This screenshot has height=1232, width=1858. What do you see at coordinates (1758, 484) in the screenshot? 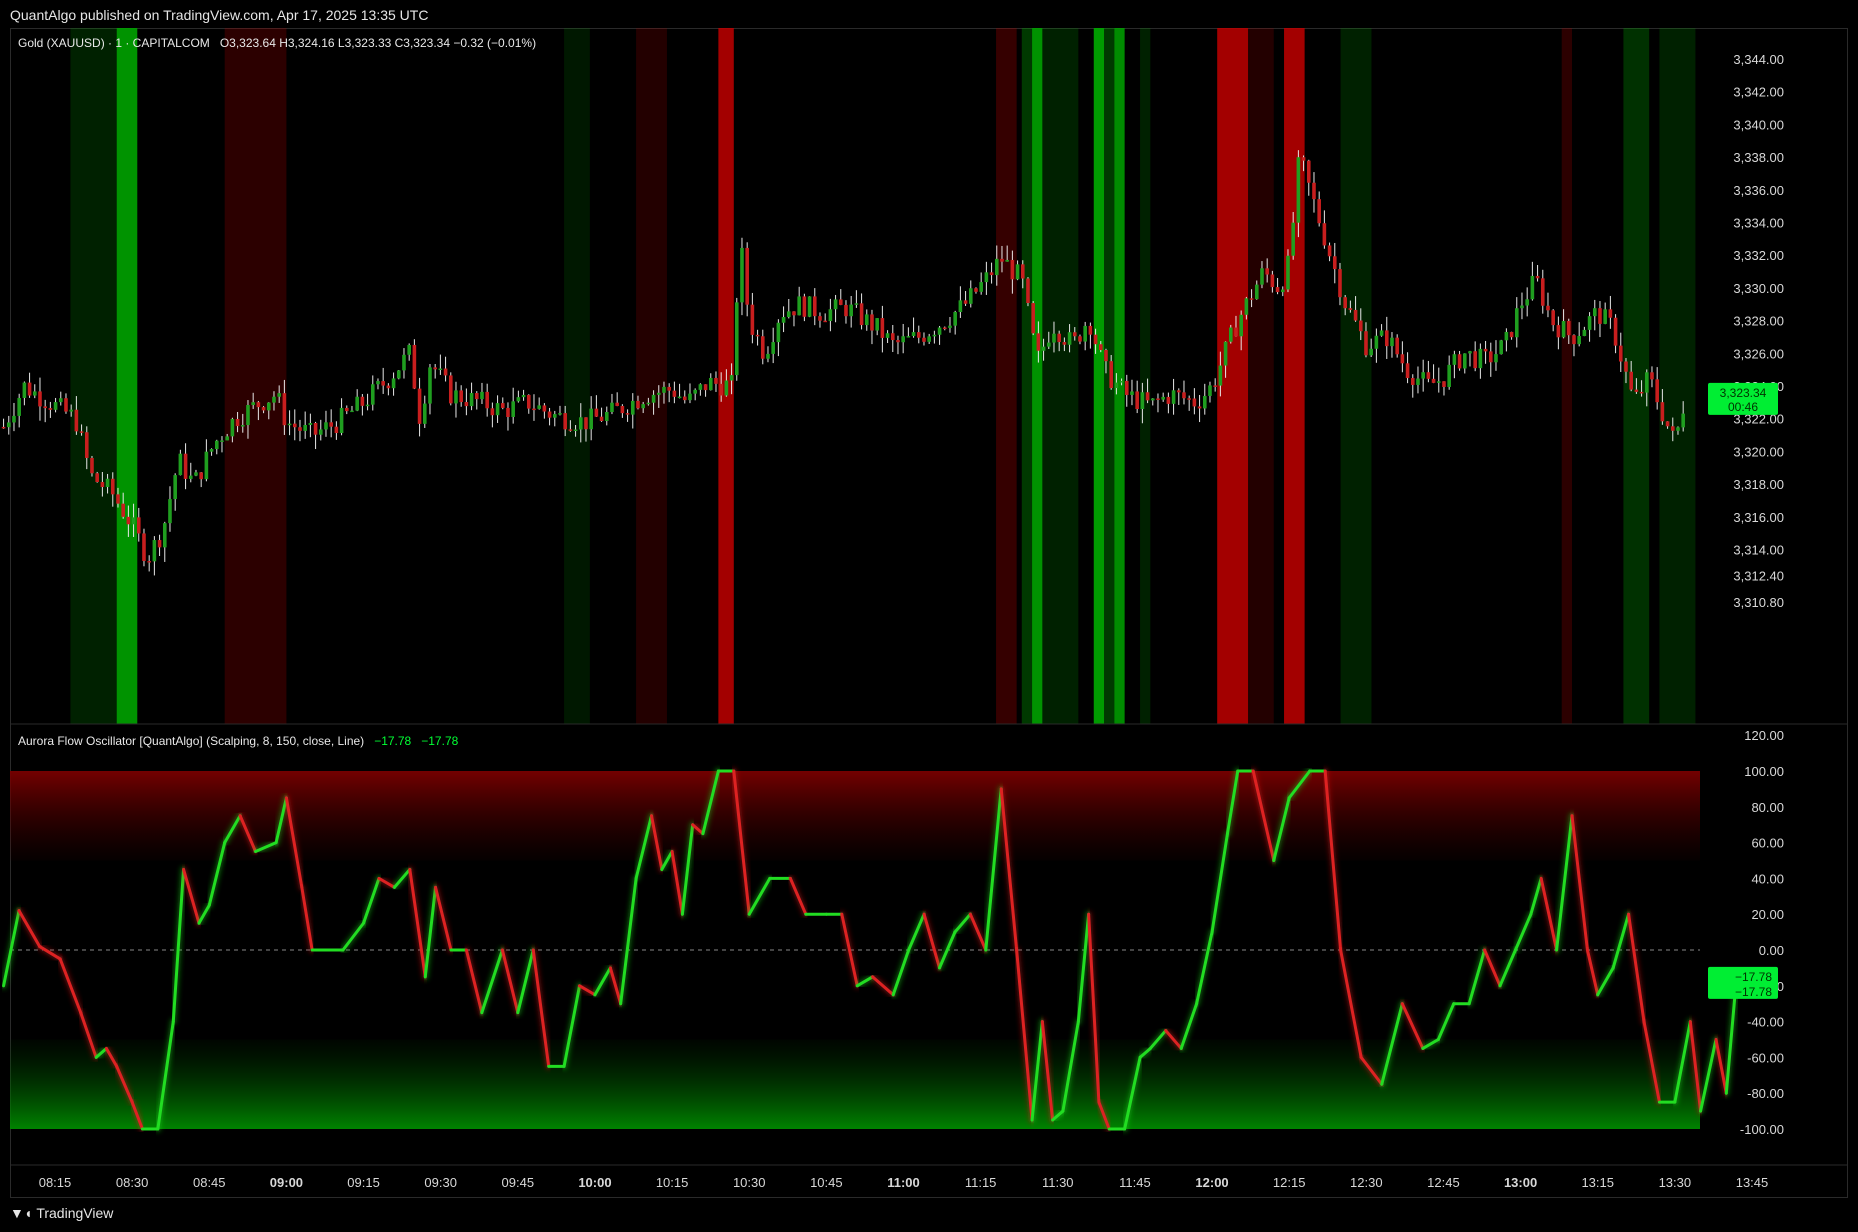
I see `price-tick-label: 3,318.00` at bounding box center [1758, 484].